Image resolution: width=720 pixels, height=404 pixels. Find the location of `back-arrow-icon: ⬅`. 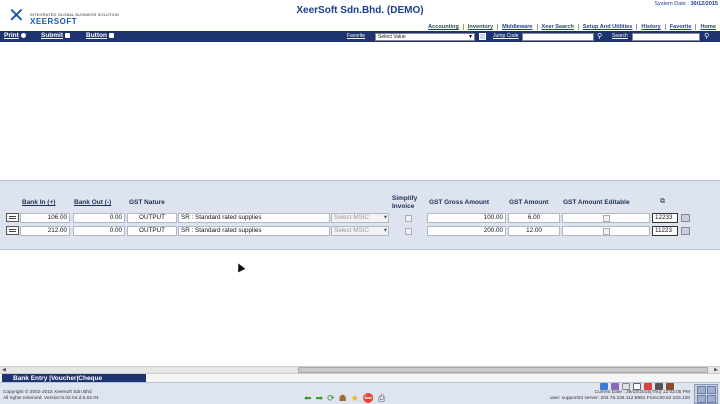

back-arrow-icon: ⬅ is located at coordinates (308, 398).